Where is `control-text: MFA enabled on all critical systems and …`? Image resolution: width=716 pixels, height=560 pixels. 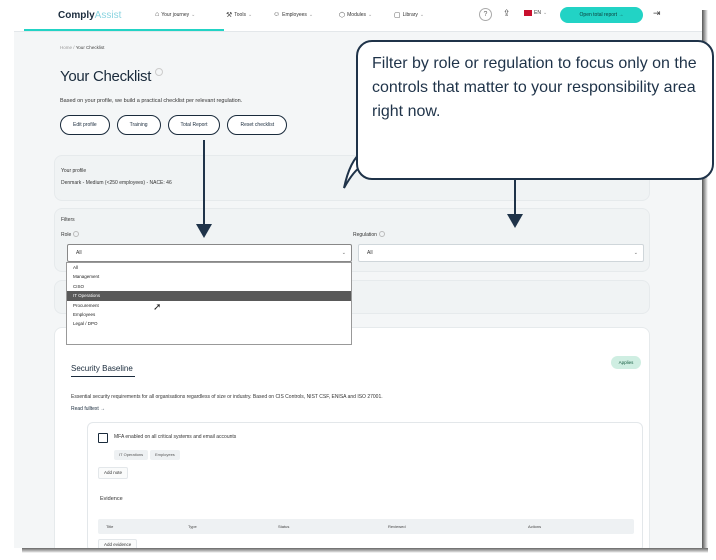 control-text: MFA enabled on all critical systems and … is located at coordinates (175, 437).